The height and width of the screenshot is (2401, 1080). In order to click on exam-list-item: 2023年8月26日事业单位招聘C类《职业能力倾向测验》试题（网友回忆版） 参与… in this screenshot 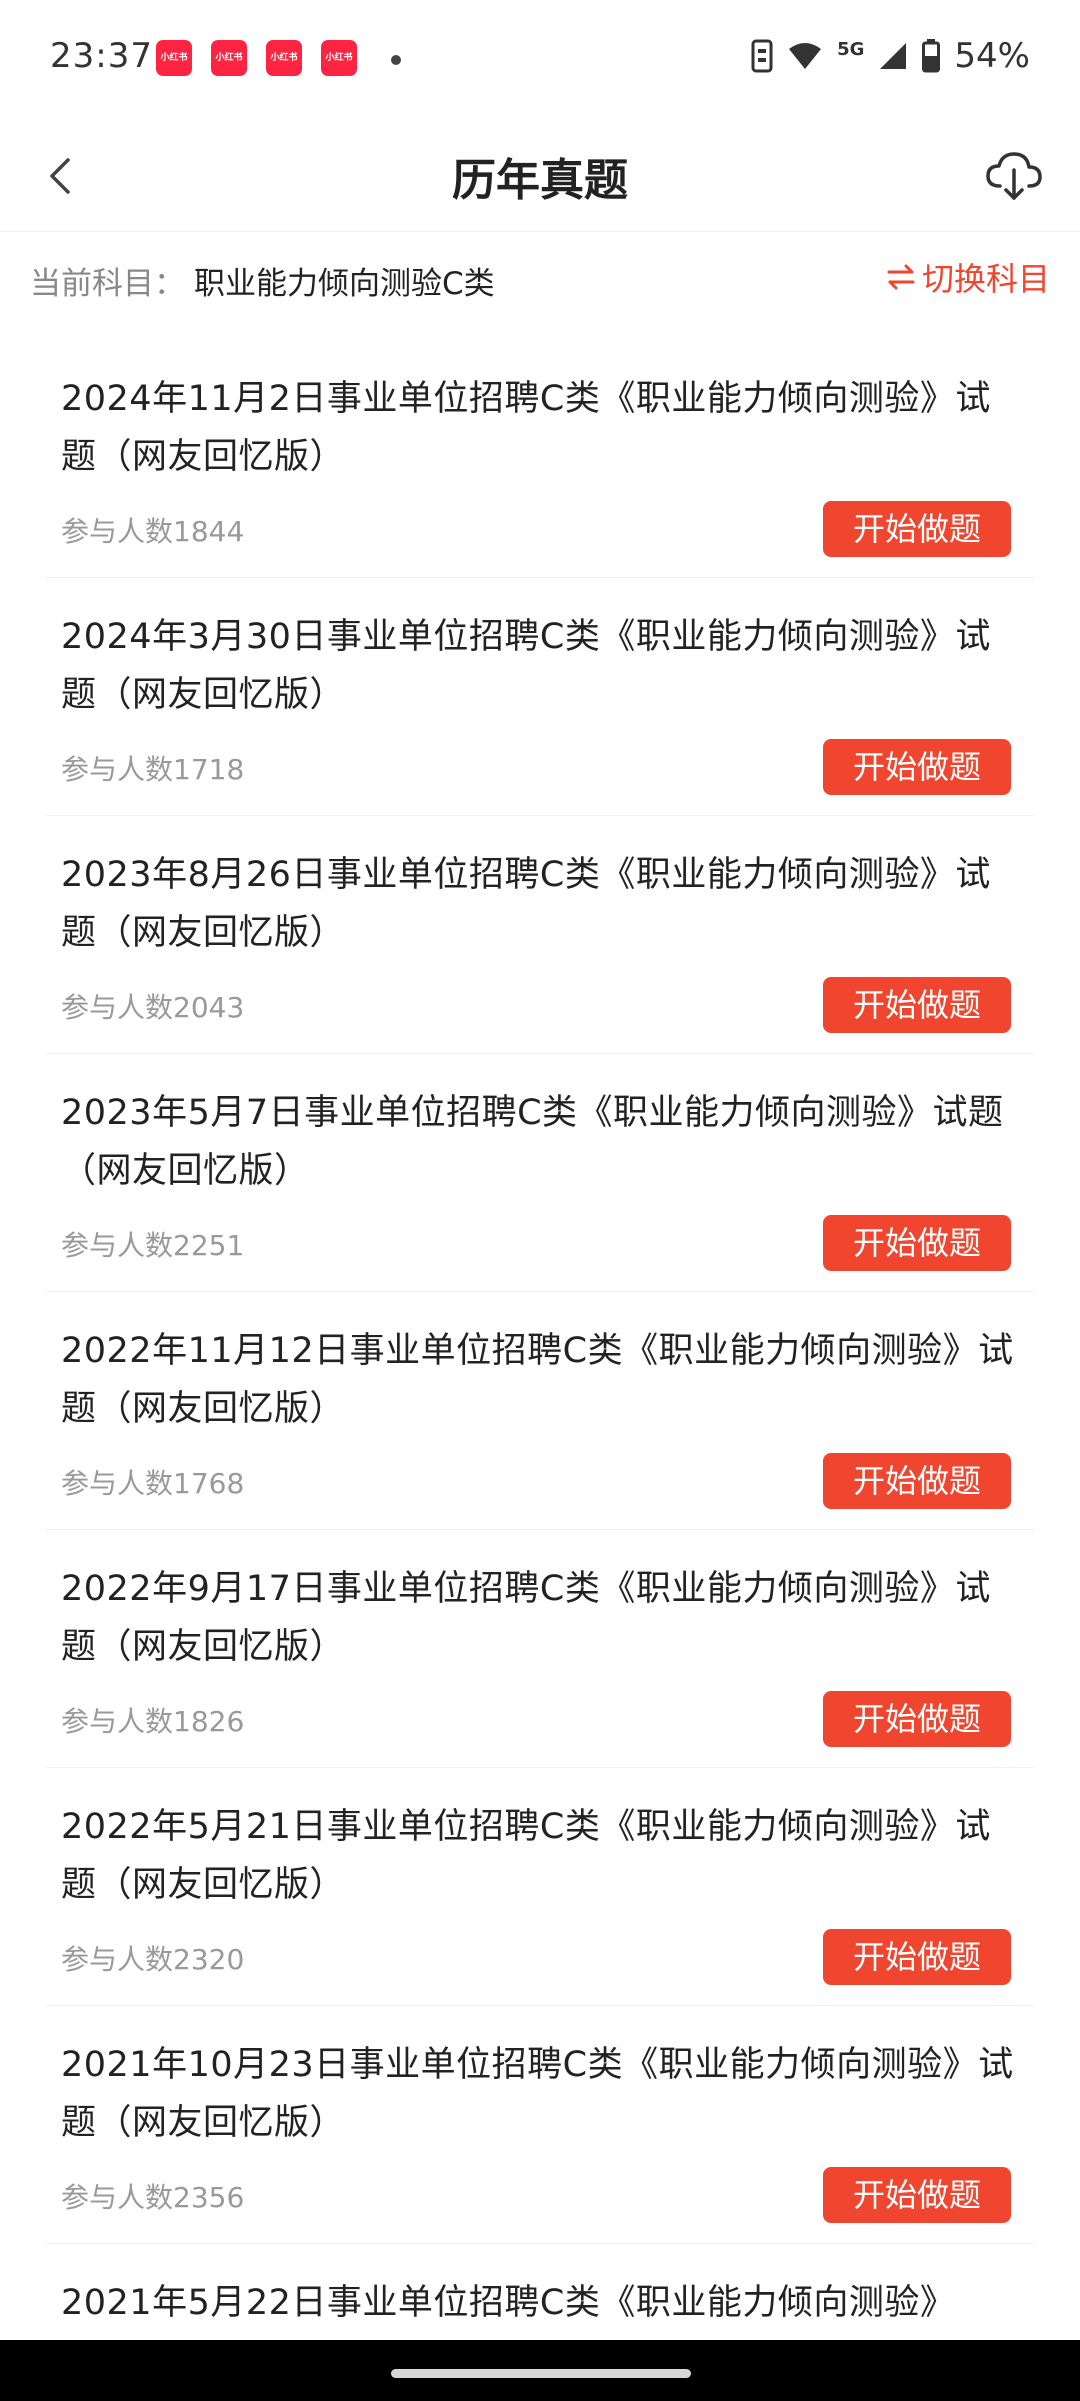, I will do `click(540, 935)`.